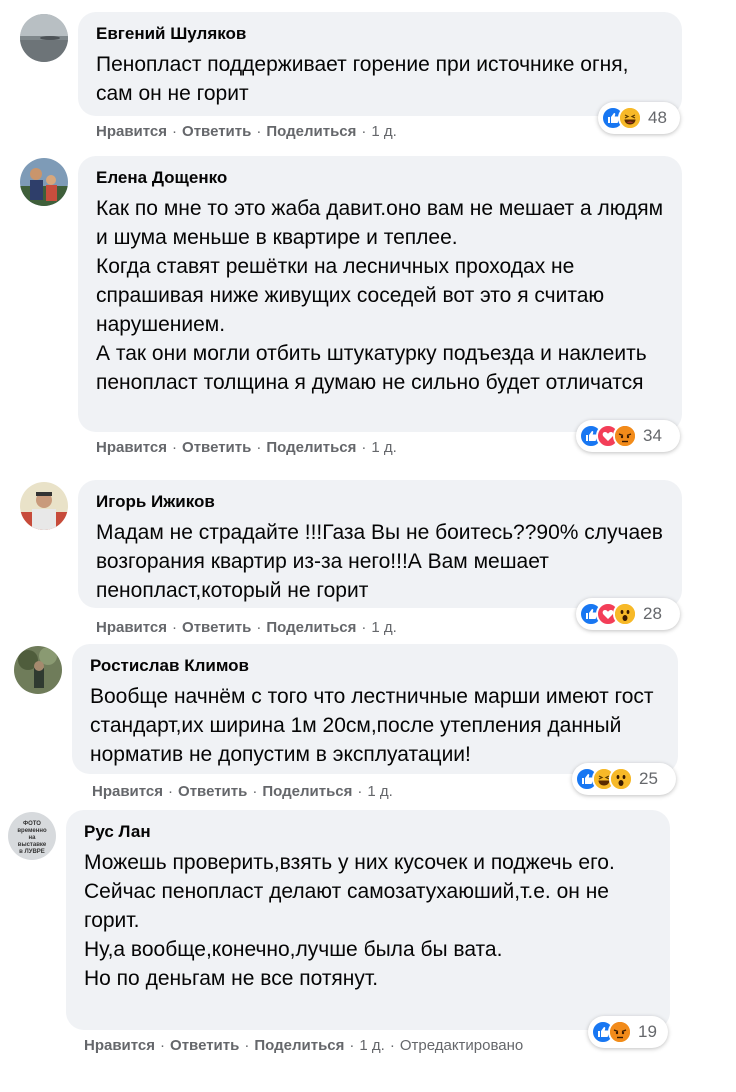  Describe the element at coordinates (647, 1031) in the screenshot. I see `reaction-count: 19` at that location.